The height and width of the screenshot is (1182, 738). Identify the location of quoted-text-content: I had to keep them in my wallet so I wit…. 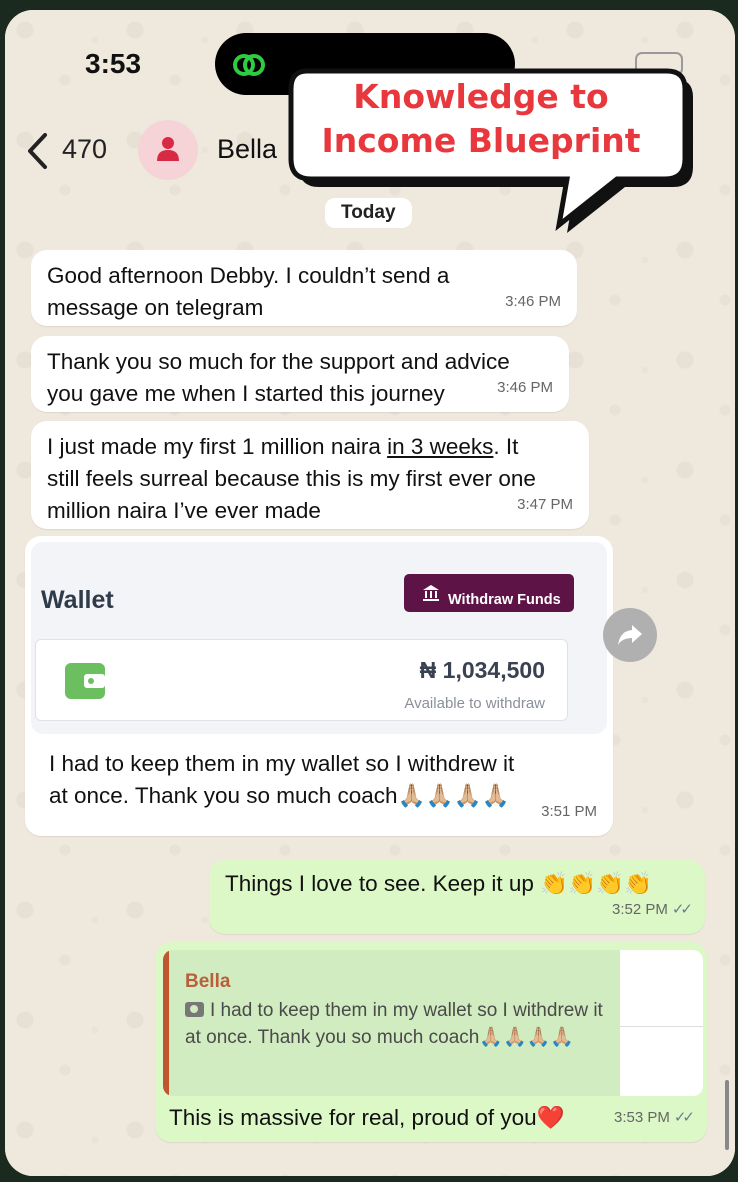
(394, 1024).